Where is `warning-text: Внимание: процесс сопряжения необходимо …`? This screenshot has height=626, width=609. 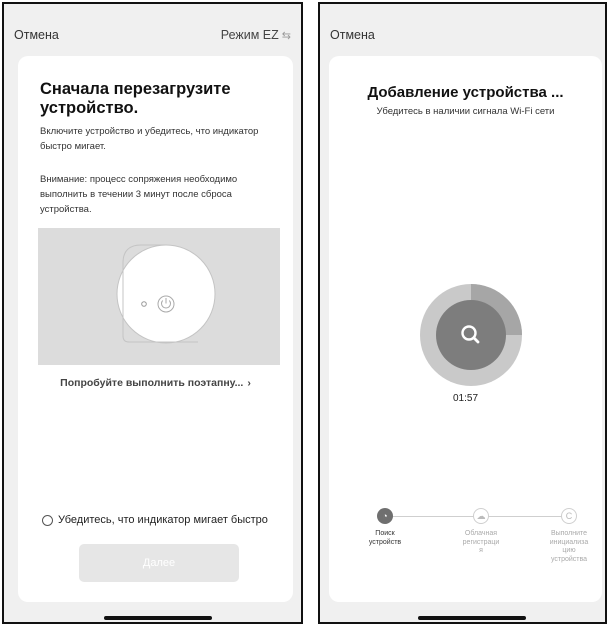 warning-text: Внимание: процесс сопряжения необходимо … is located at coordinates (139, 194).